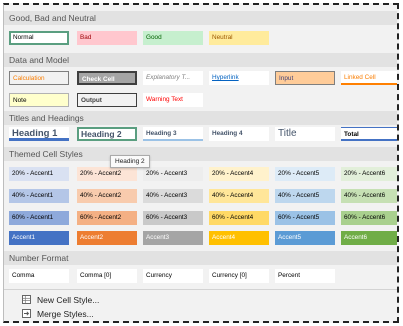 The height and width of the screenshot is (326, 403). Describe the element at coordinates (173, 38) in the screenshot. I see `style-good: Good` at that location.